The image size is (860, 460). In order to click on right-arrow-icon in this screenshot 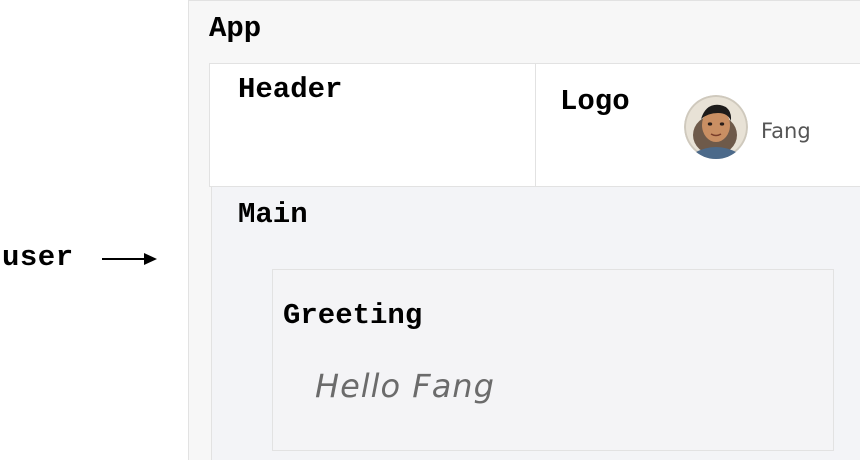, I will do `click(129, 259)`.